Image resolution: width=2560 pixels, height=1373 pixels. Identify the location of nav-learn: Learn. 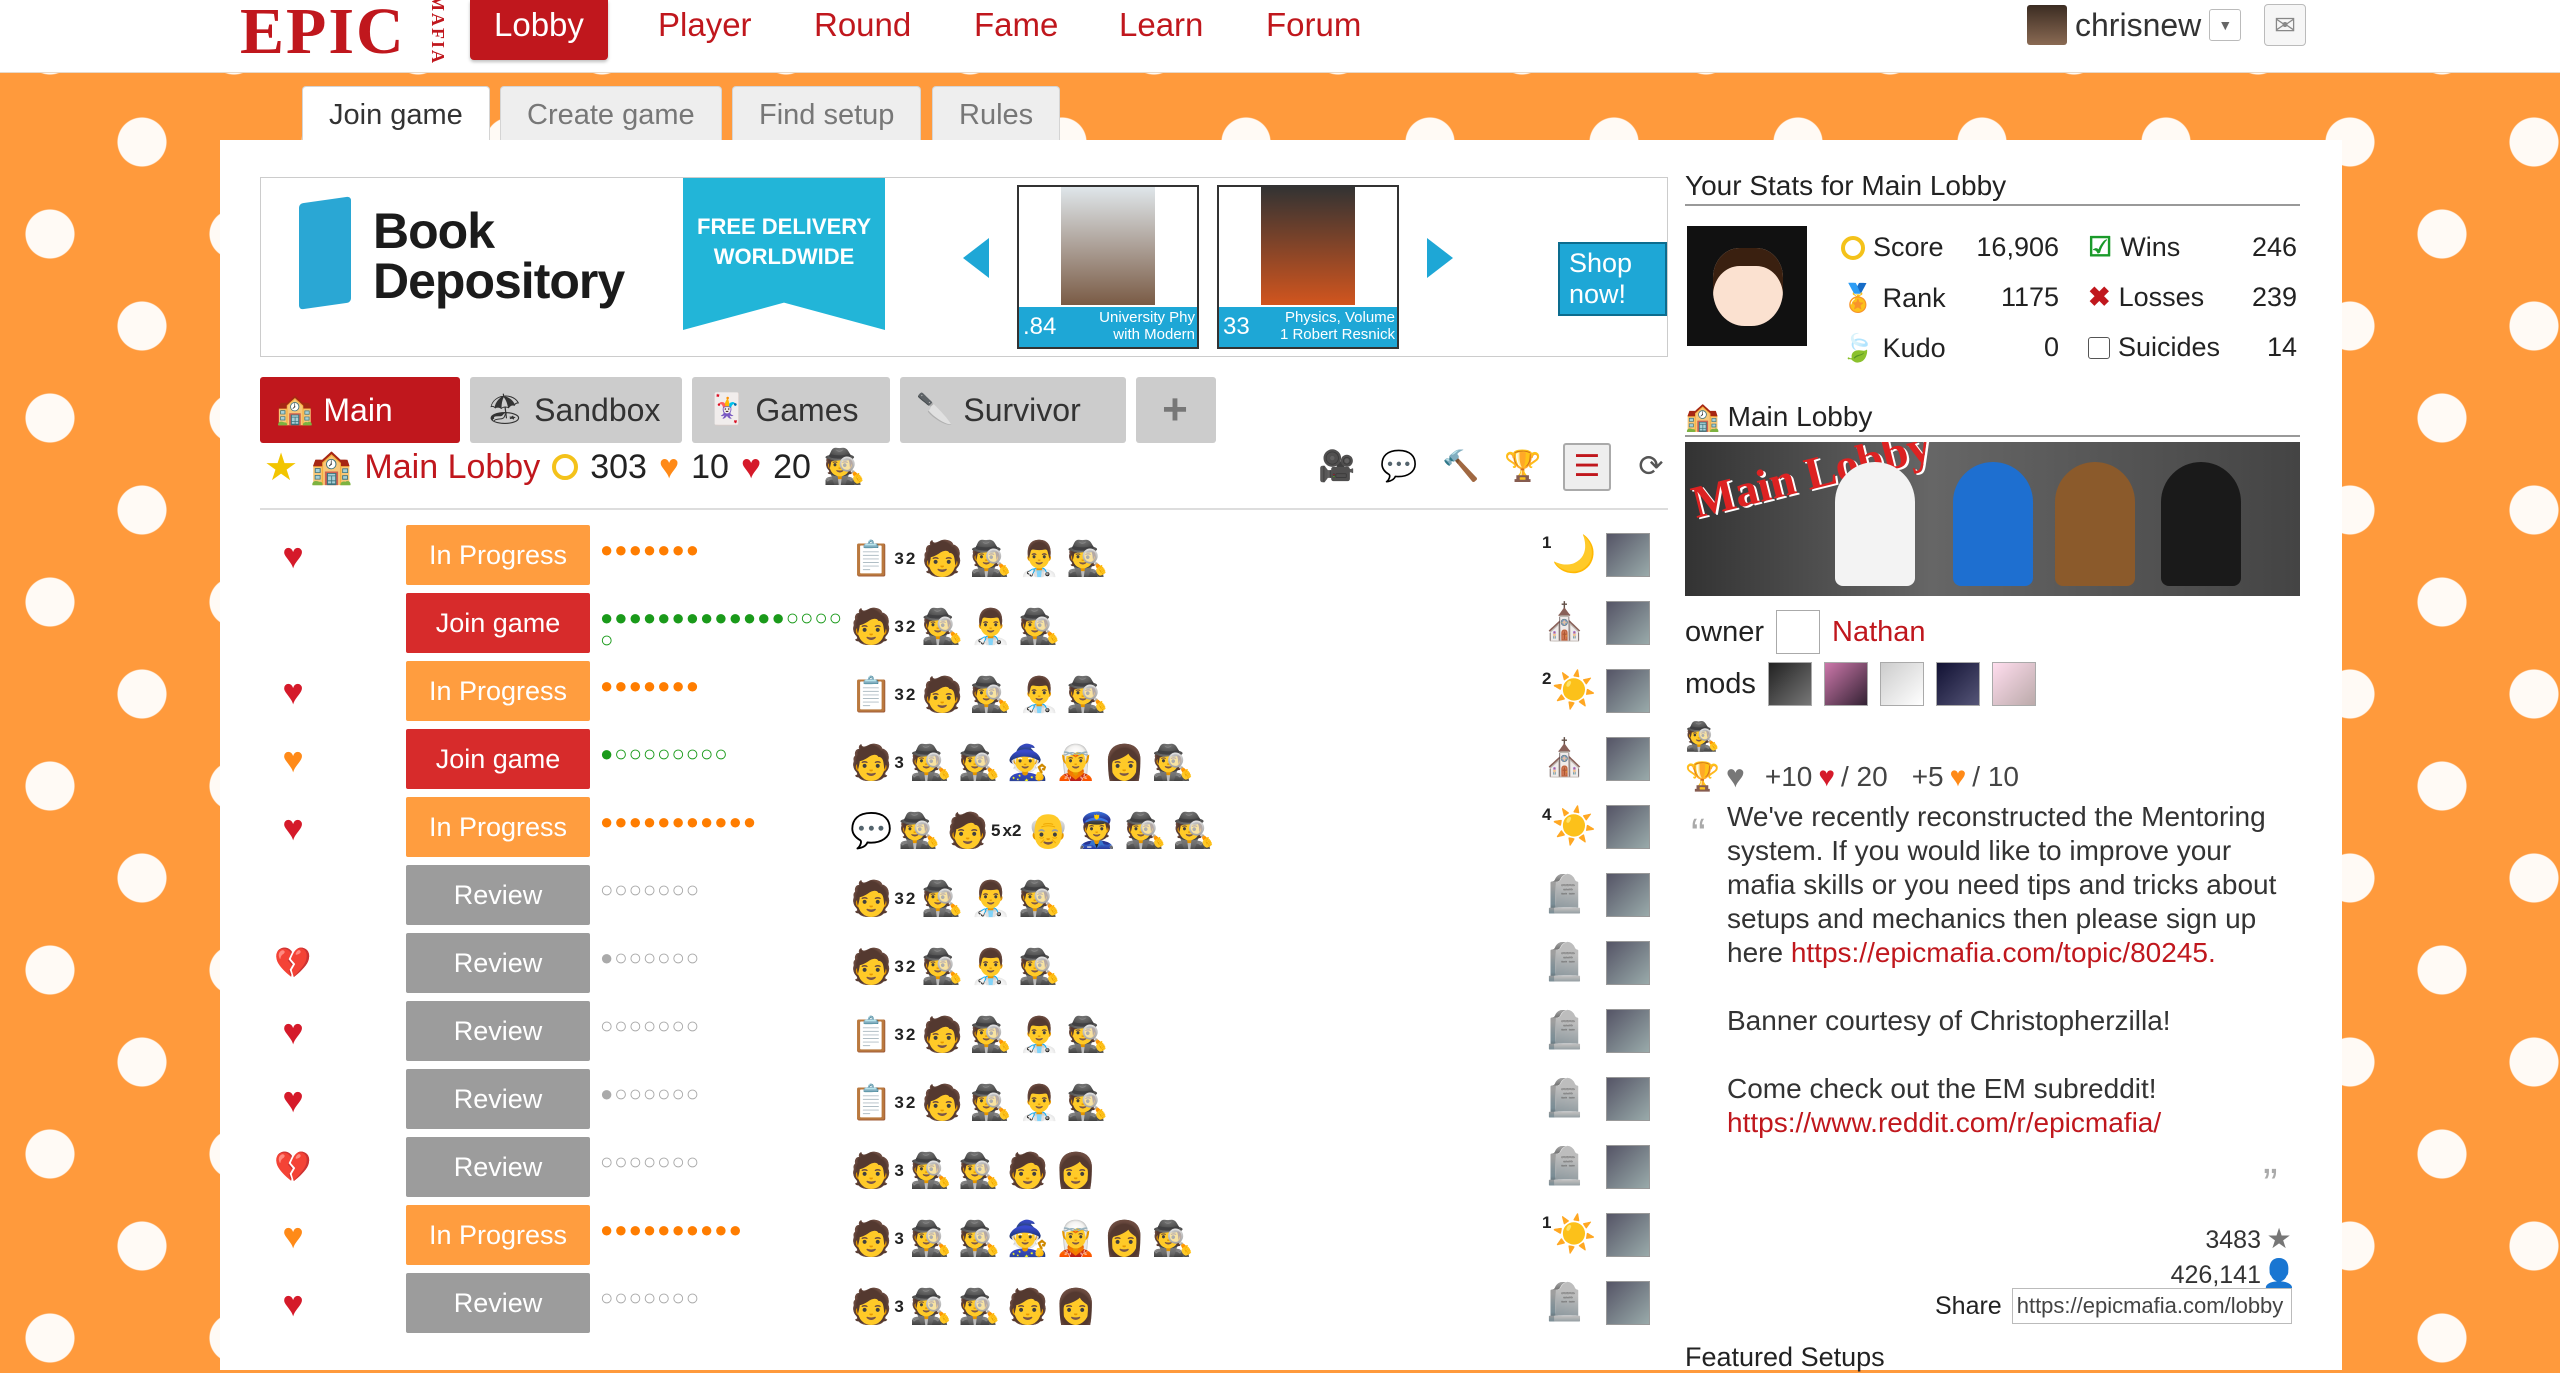
(1161, 30).